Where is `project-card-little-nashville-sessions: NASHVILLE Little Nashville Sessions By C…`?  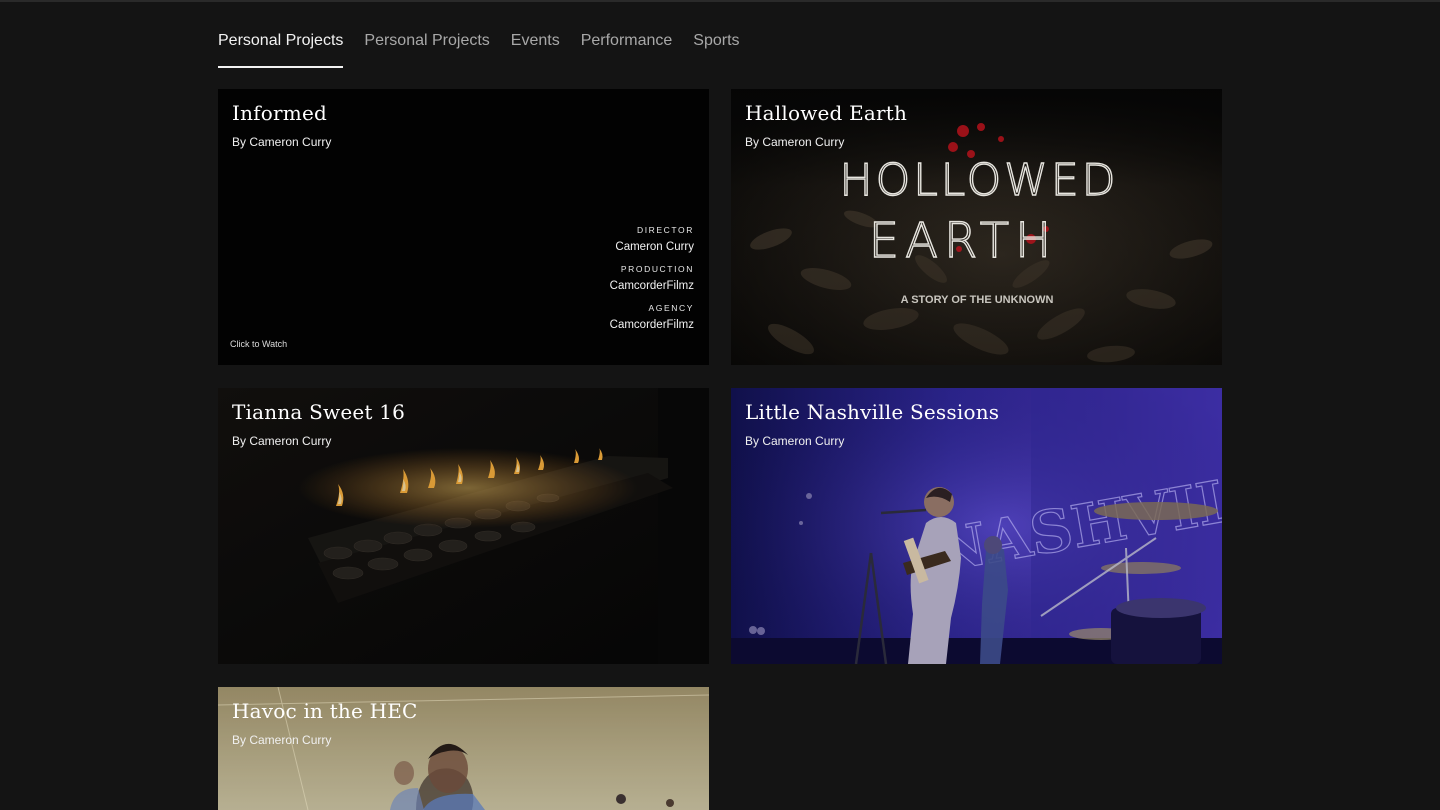 project-card-little-nashville-sessions: NASHVILLE Little Nashville Sessions By C… is located at coordinates (976, 526).